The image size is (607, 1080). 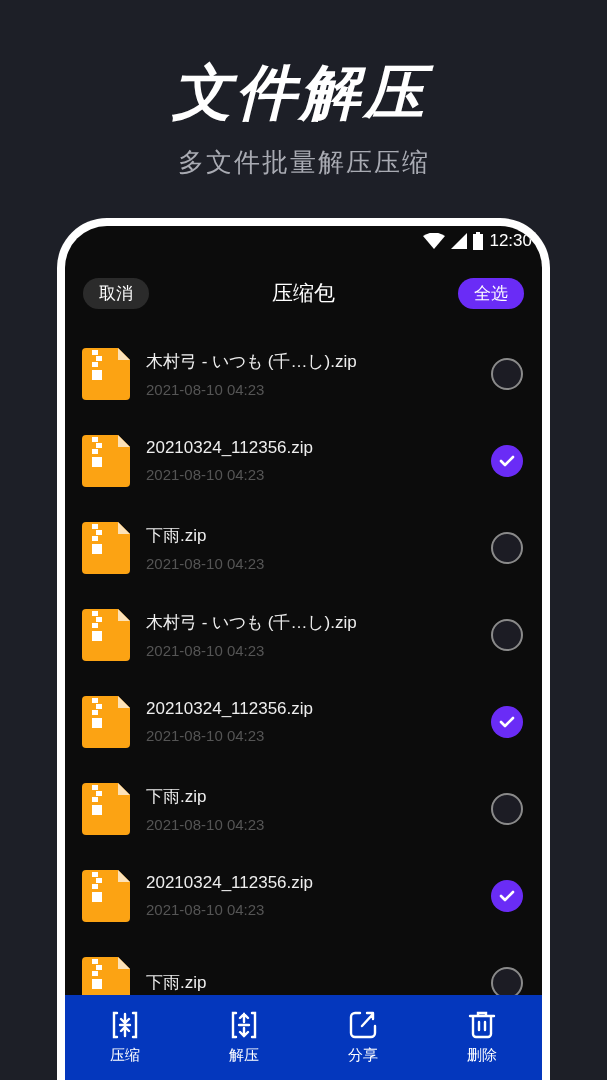 I want to click on toolbar-button: 压缩, so click(x=125, y=1037).